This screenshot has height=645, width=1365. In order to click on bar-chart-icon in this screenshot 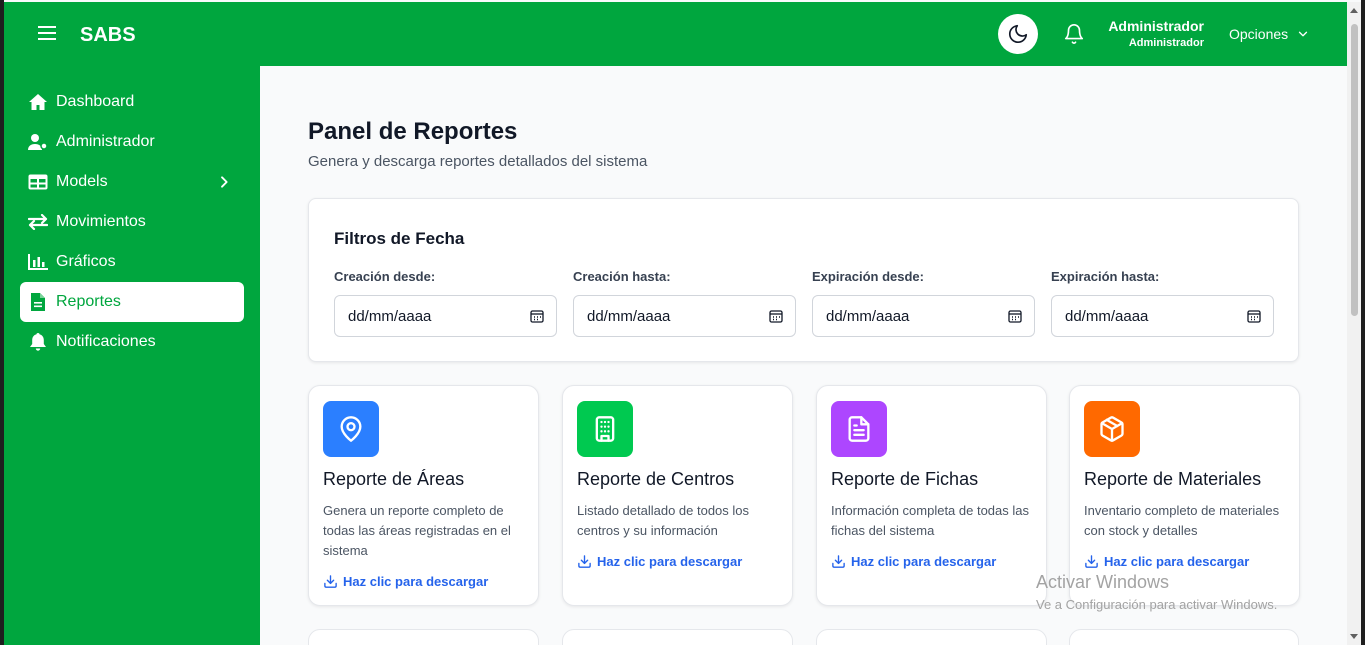, I will do `click(38, 262)`.